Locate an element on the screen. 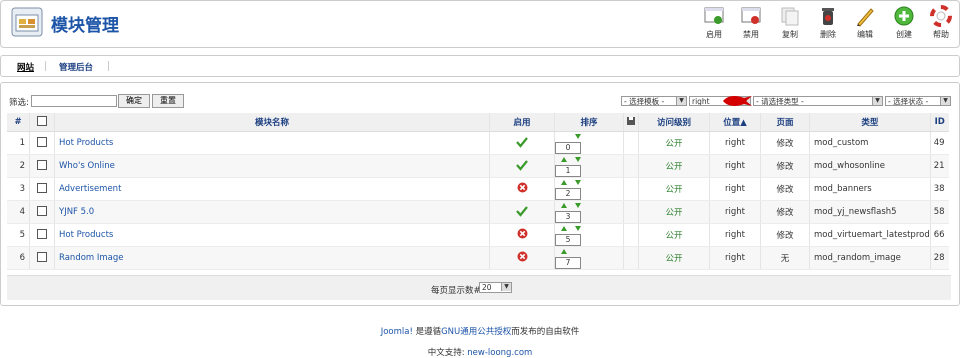  row-id: 58 is located at coordinates (939, 212).